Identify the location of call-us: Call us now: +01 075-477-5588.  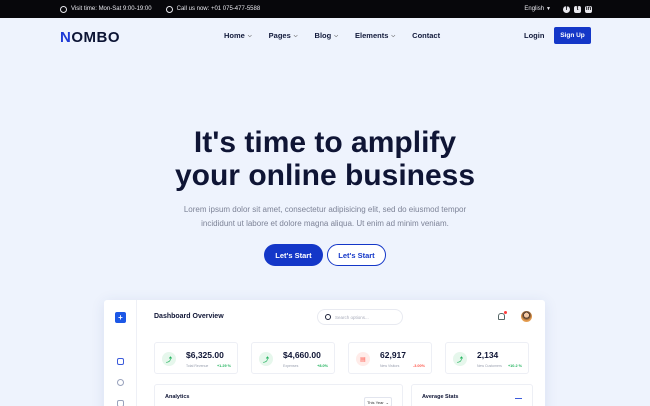
(213, 9).